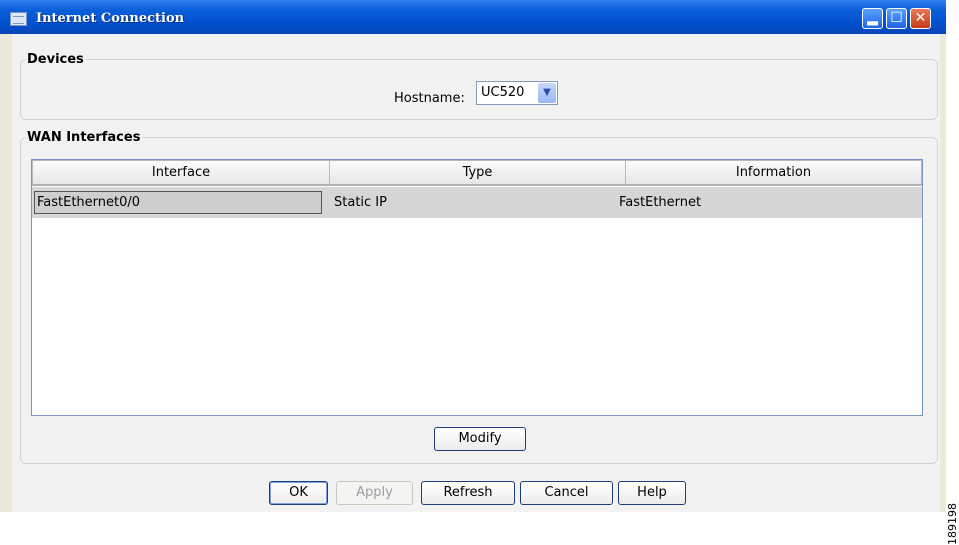  Describe the element at coordinates (952, 524) in the screenshot. I see `figure-id: 189198` at that location.